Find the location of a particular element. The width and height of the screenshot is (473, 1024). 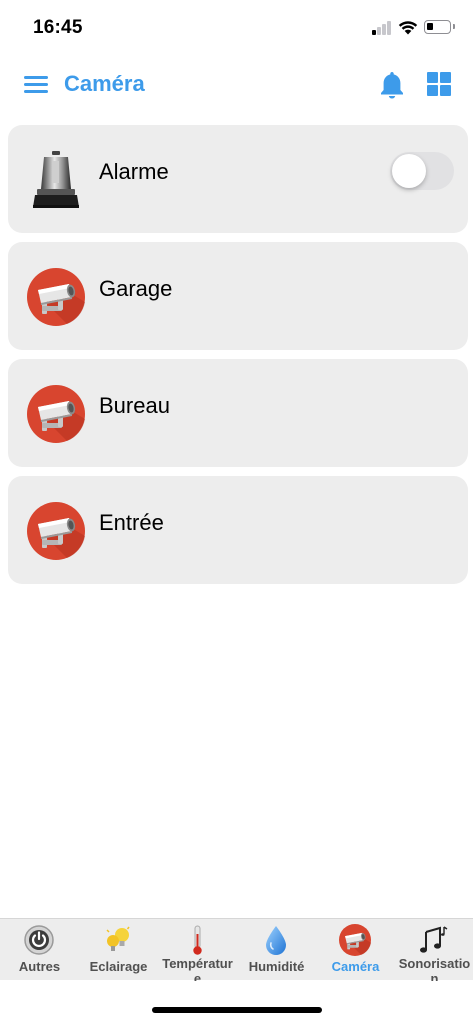

tab-label: Caméra is located at coordinates (355, 966).